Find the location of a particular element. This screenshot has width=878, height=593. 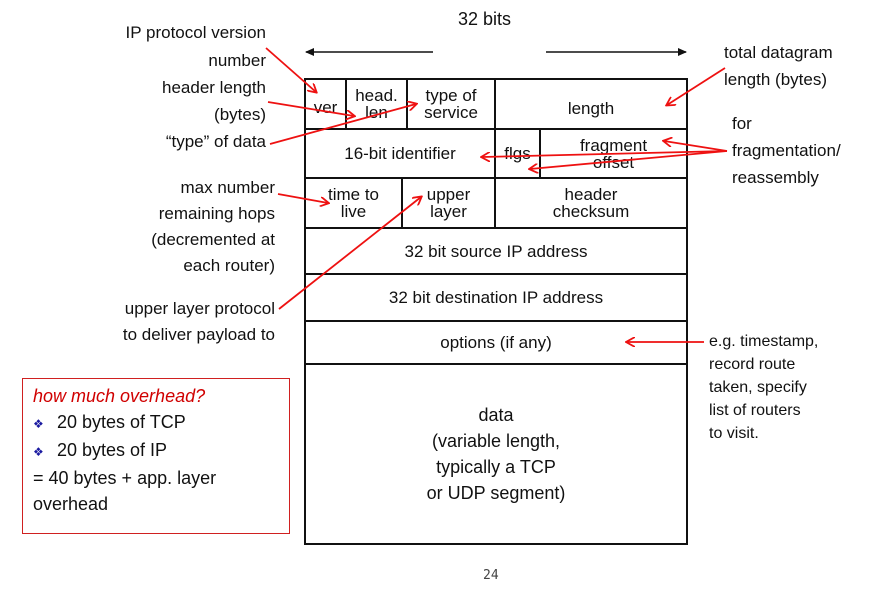

field-fragment-offset-label-1: fragment is located at coordinates (613, 145).